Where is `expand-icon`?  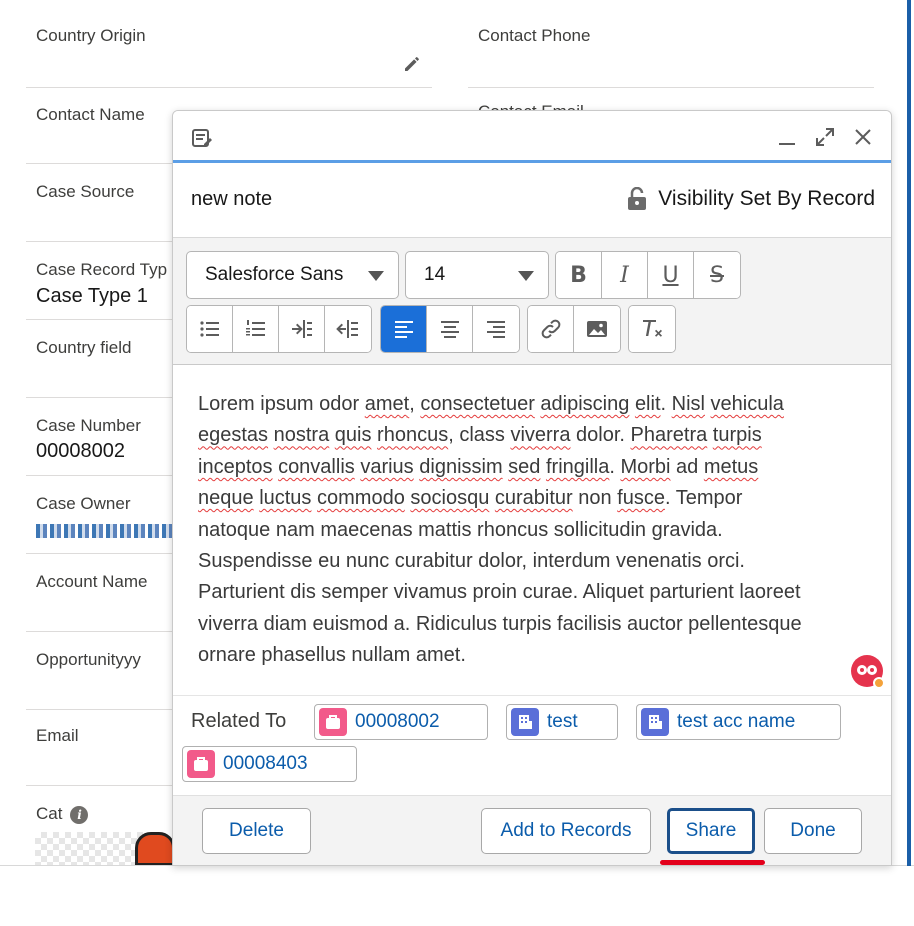 expand-icon is located at coordinates (825, 137).